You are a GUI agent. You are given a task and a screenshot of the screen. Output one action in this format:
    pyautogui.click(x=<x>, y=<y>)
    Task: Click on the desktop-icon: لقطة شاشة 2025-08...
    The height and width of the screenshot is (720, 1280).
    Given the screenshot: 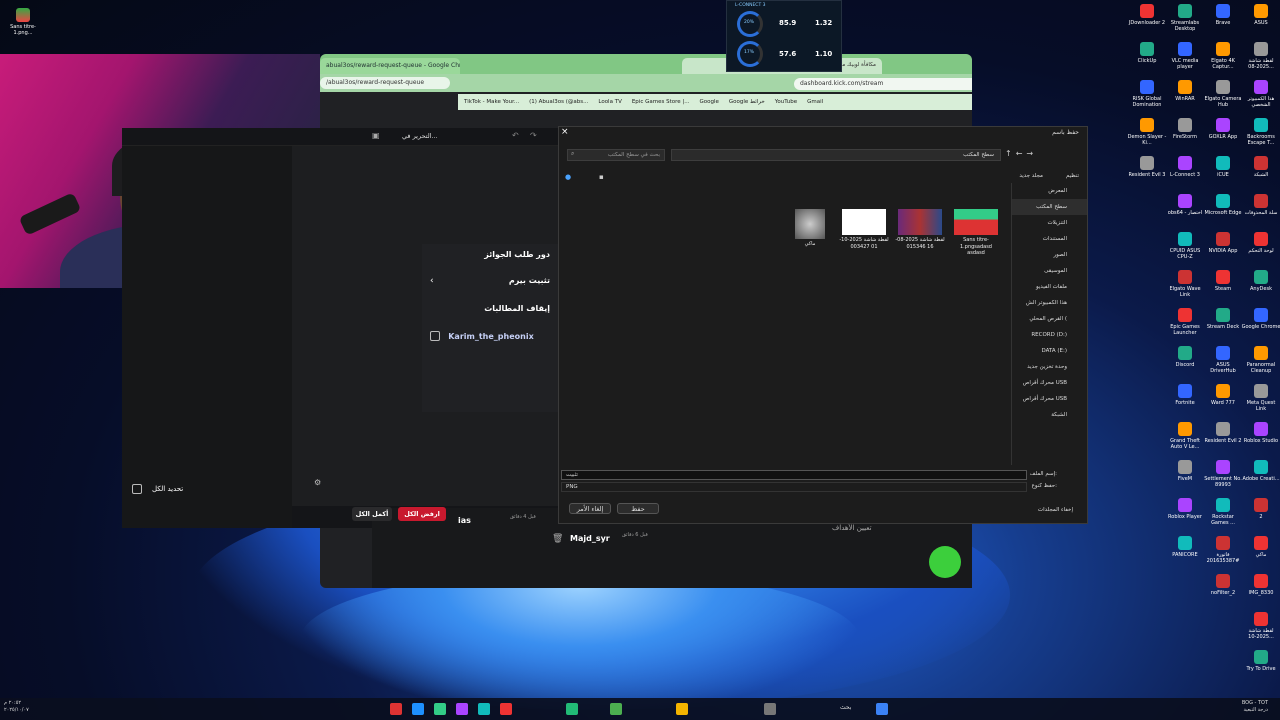 What is the action you would take?
    pyautogui.click(x=1260, y=56)
    